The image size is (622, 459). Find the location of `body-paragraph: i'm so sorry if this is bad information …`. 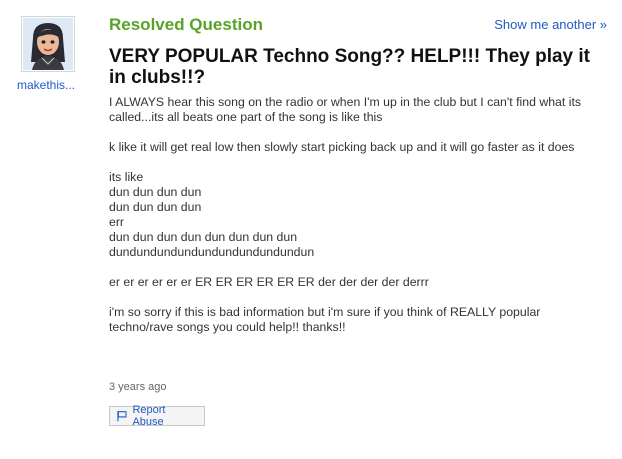

body-paragraph: i'm so sorry if this is bad information … is located at coordinates (356, 320).